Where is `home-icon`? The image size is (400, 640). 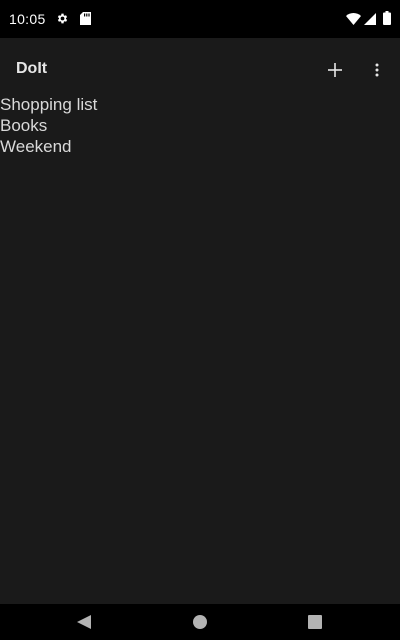
home-icon is located at coordinates (200, 622).